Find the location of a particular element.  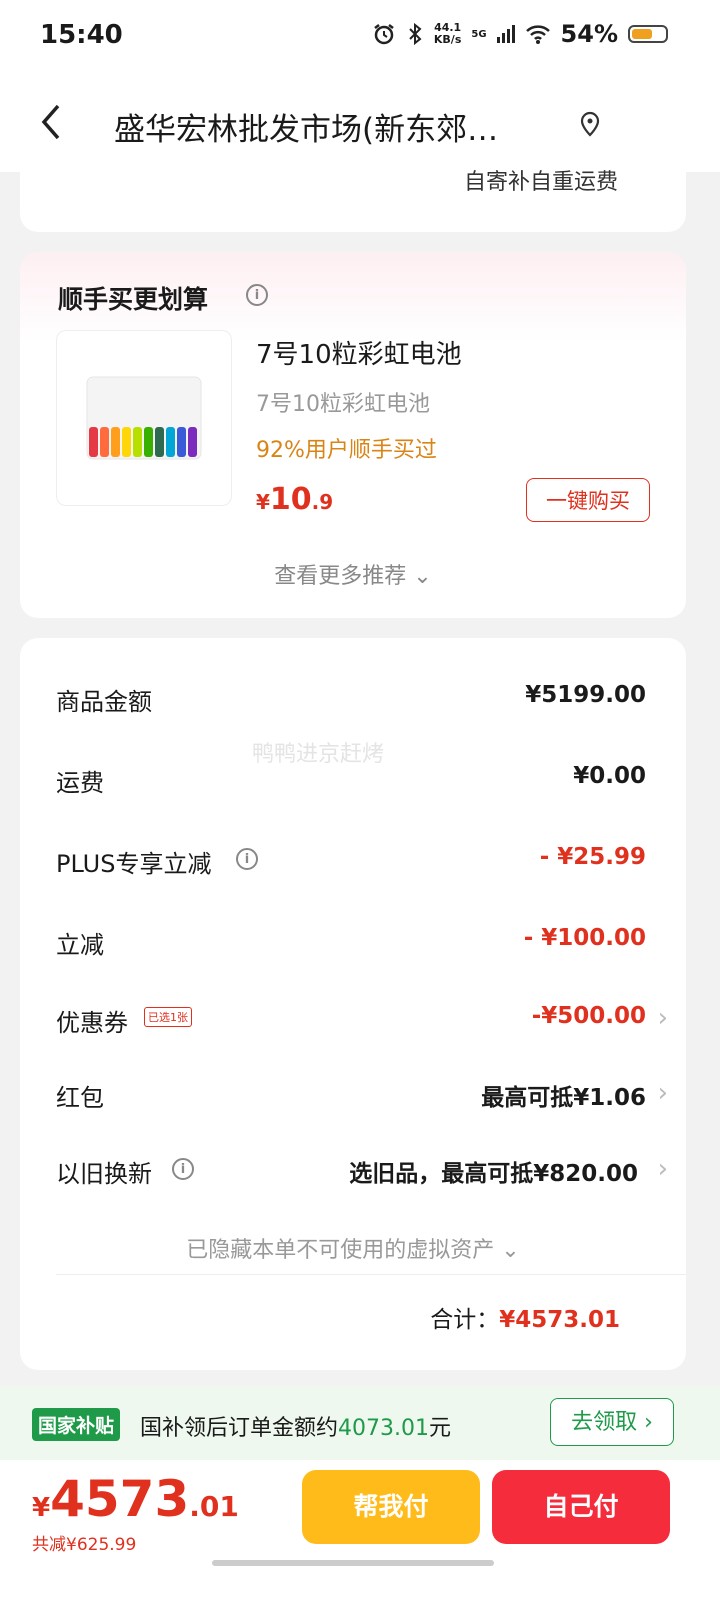

shipping-note: 自寄补自重运费 is located at coordinates (540, 182).